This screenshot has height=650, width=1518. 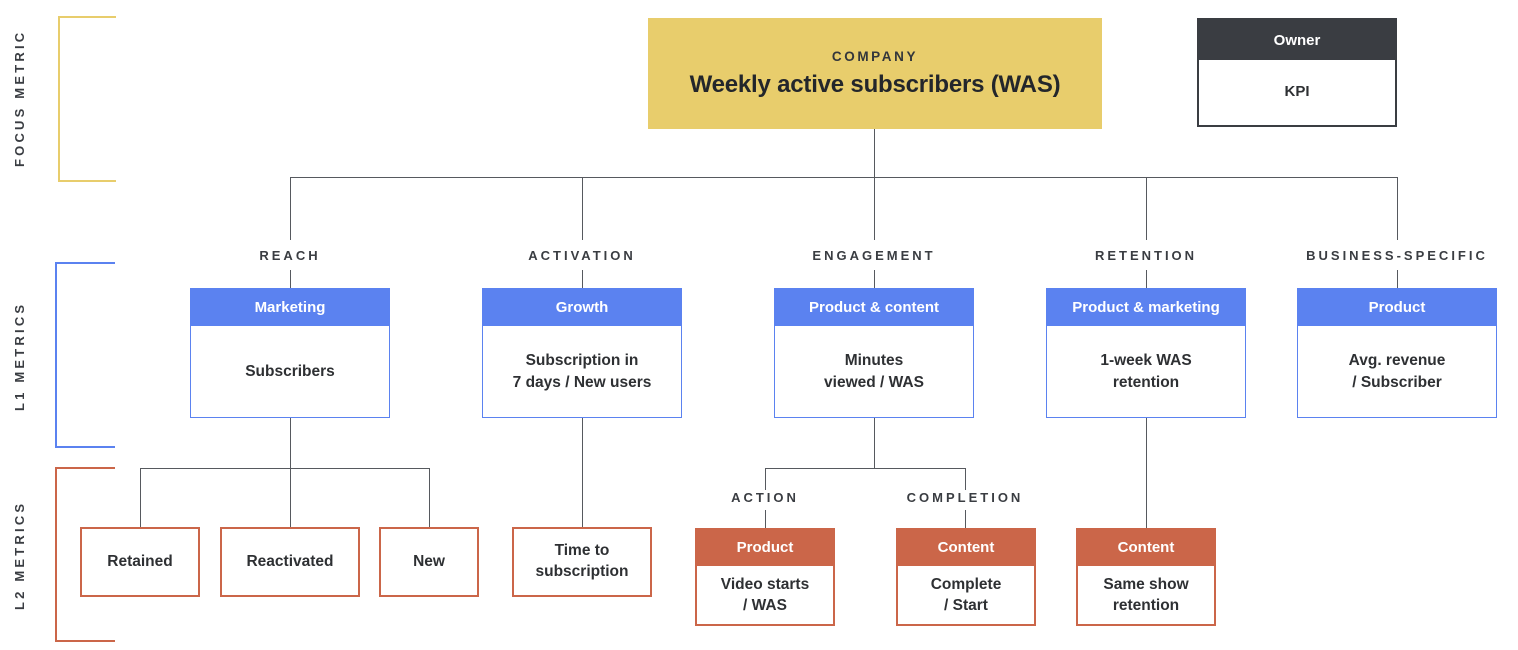 I want to click on connector-marketing-to-reactivated, so click(x=290, y=497).